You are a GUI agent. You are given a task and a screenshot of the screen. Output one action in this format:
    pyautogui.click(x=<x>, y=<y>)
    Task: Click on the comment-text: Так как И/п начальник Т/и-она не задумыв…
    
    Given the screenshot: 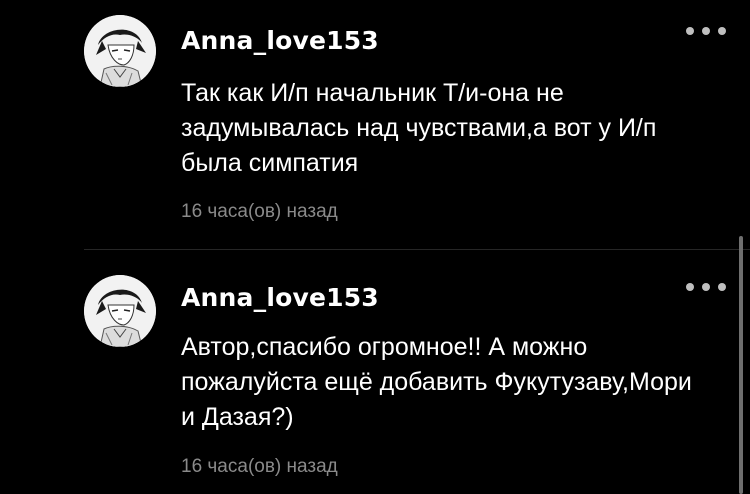 What is the action you would take?
    pyautogui.click(x=419, y=128)
    